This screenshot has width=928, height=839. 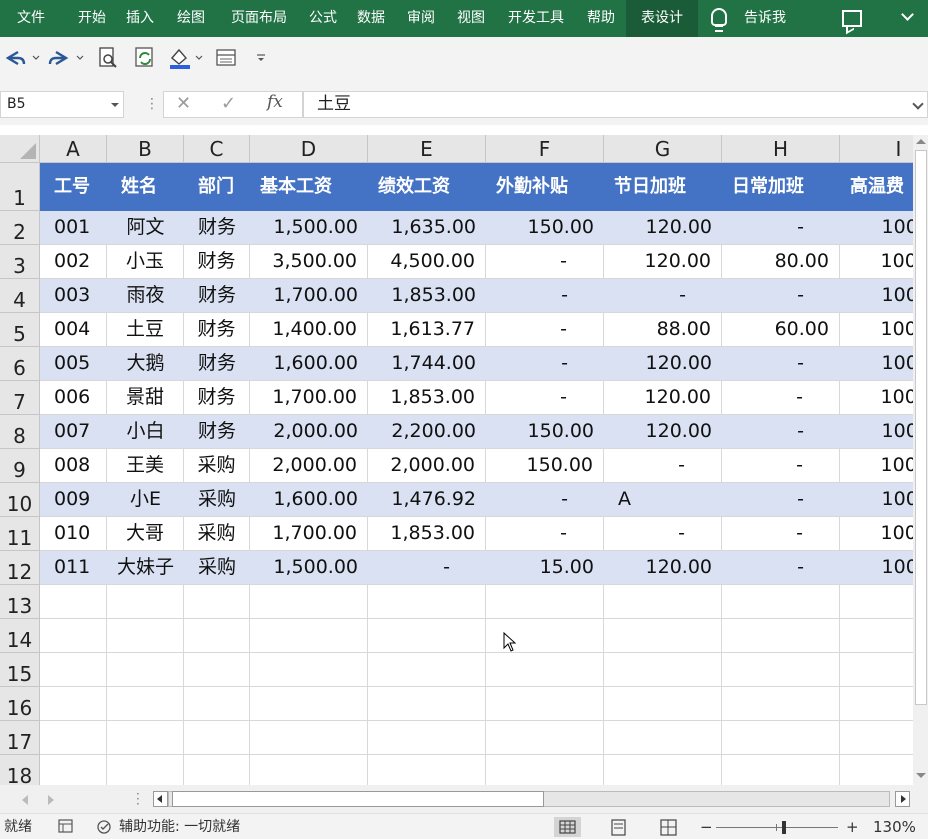 I want to click on table-header-cell: 节日加班, so click(x=663, y=187).